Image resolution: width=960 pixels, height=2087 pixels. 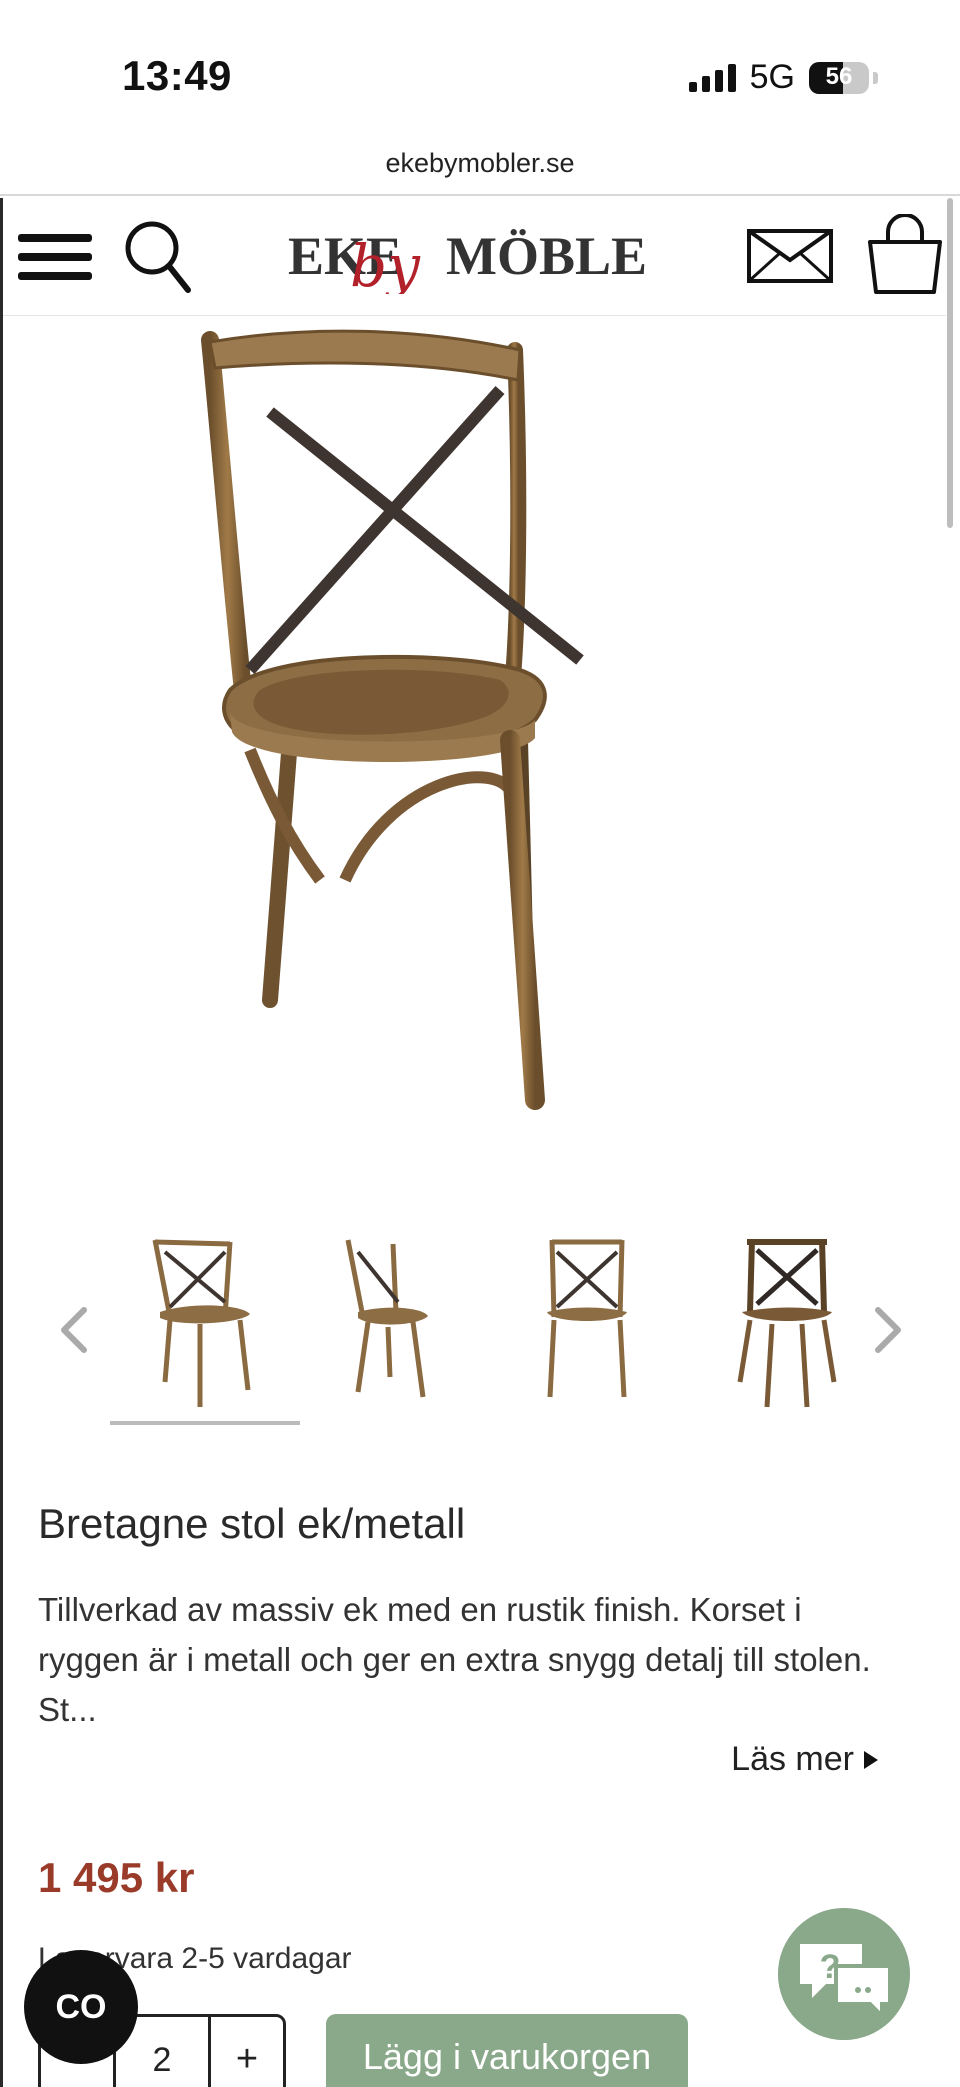 What do you see at coordinates (55, 257) in the screenshot?
I see `menu-icon` at bounding box center [55, 257].